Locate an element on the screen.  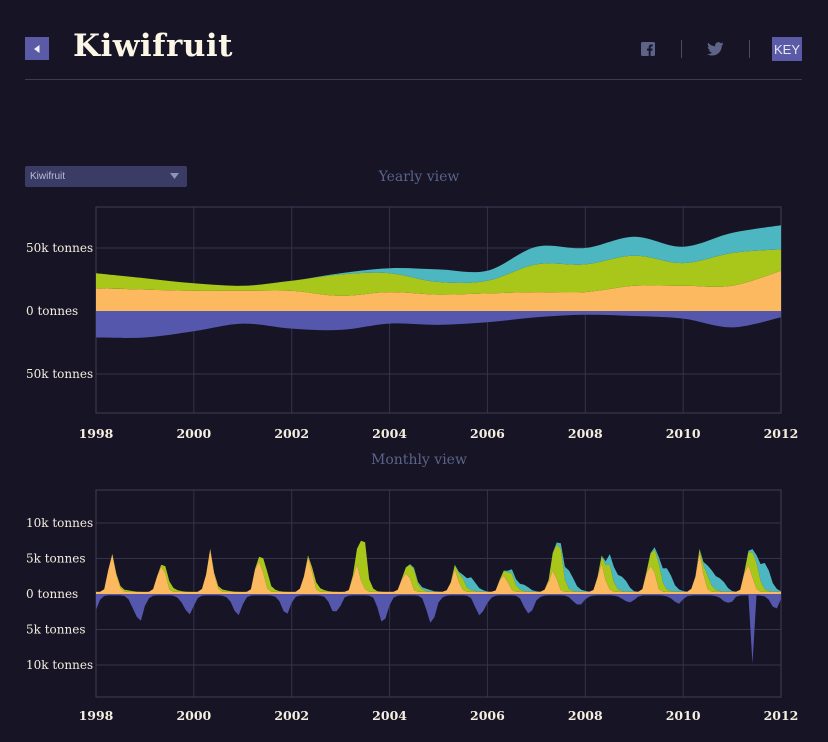
monthly-x-tick-label: 2010 is located at coordinates (683, 715).